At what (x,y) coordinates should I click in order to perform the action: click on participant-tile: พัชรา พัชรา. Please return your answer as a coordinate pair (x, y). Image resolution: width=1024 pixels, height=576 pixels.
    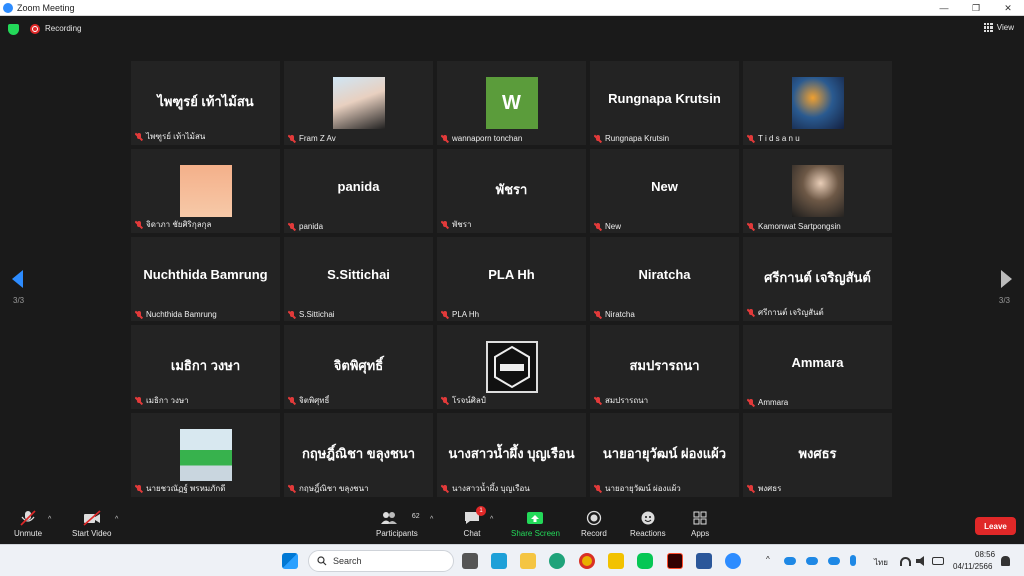
    Looking at the image, I should click on (511, 191).